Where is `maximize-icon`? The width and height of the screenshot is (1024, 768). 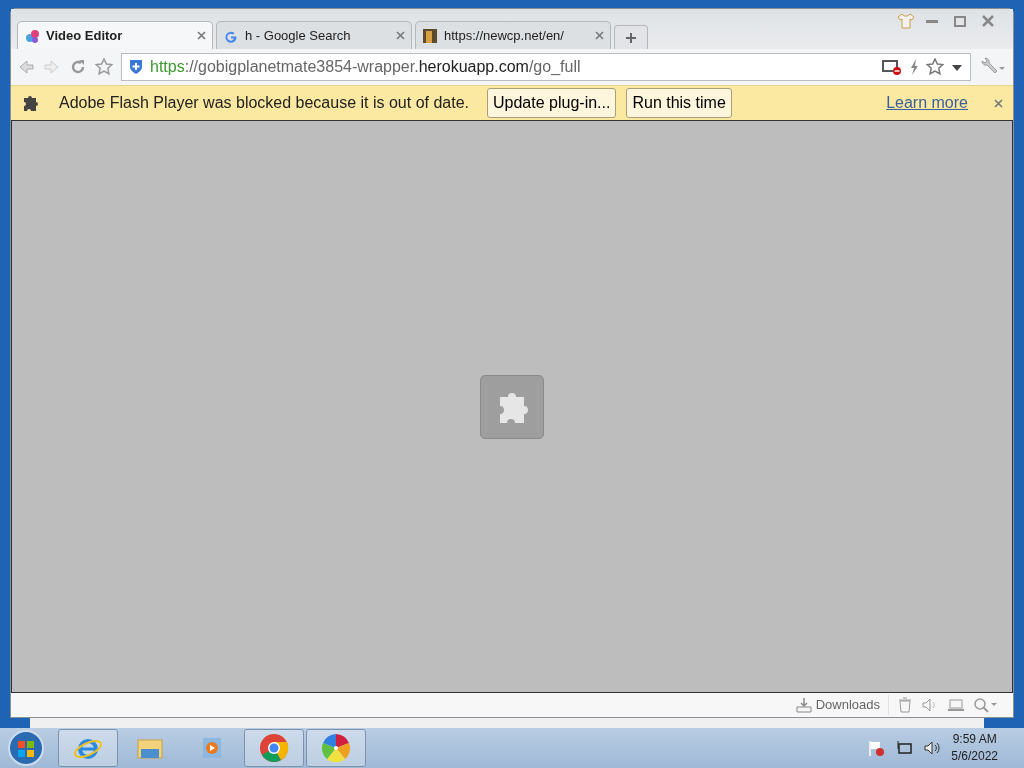
maximize-icon is located at coordinates (960, 21).